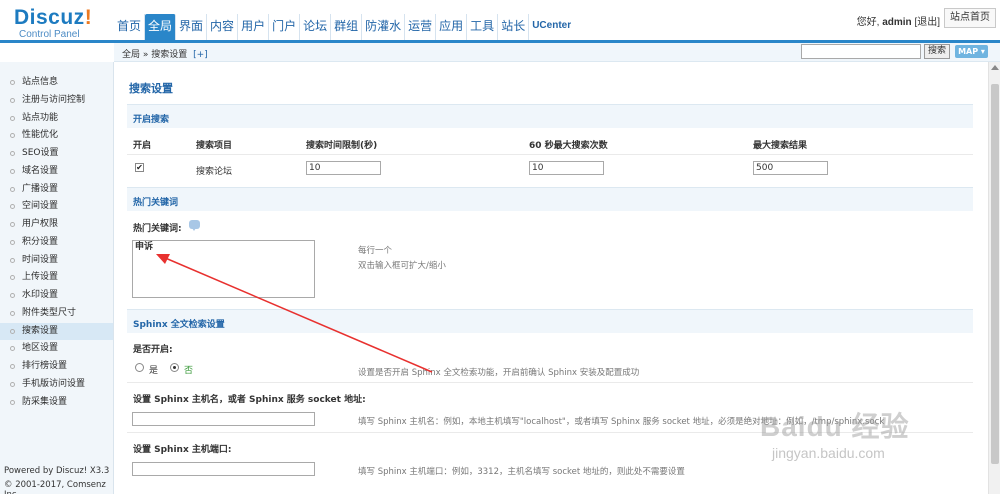  I want to click on sidebar-item: 广播设置, so click(56, 190).